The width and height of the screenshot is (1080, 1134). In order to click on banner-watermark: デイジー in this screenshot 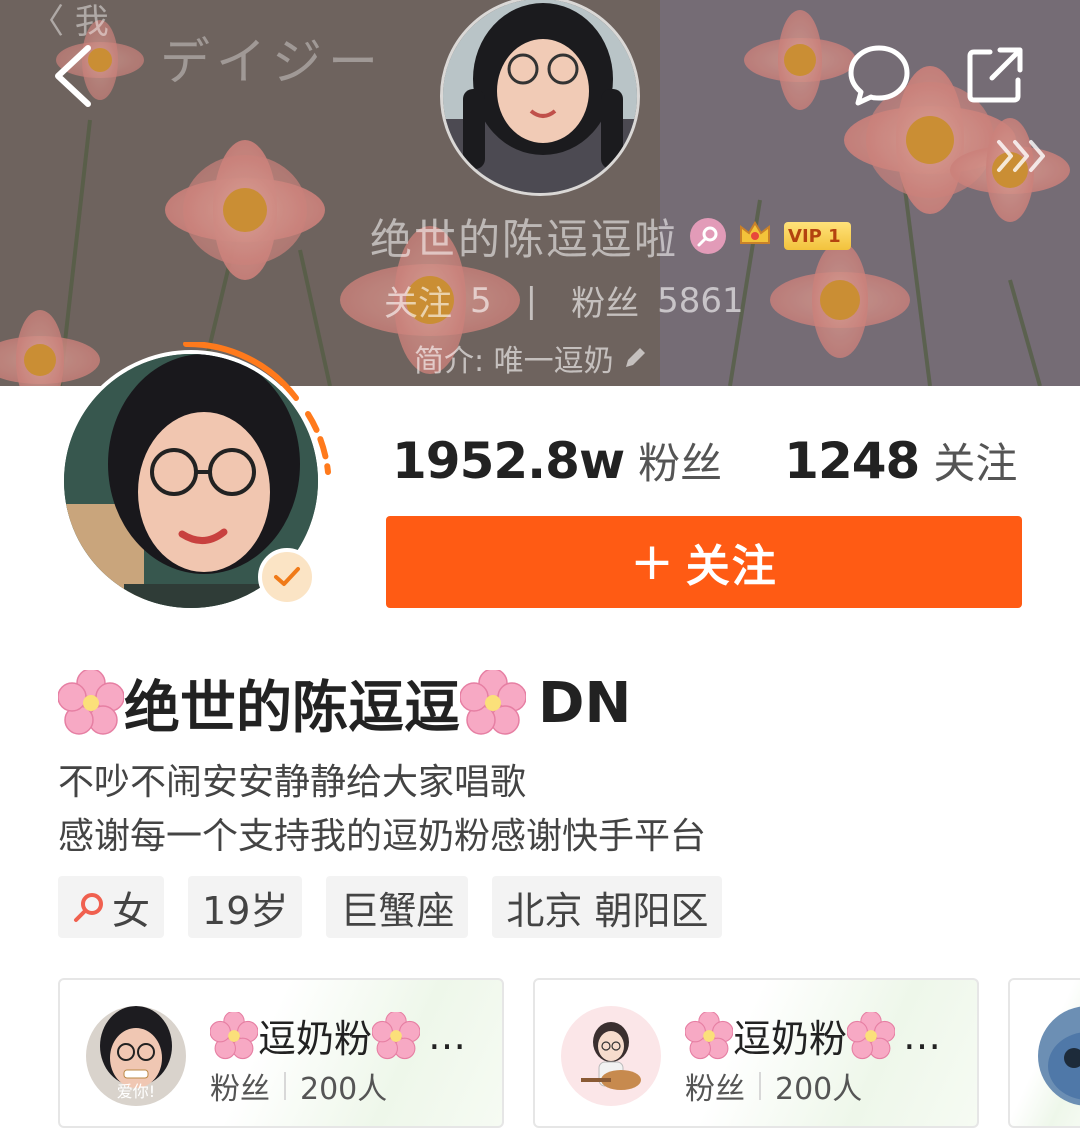, I will do `click(272, 62)`.